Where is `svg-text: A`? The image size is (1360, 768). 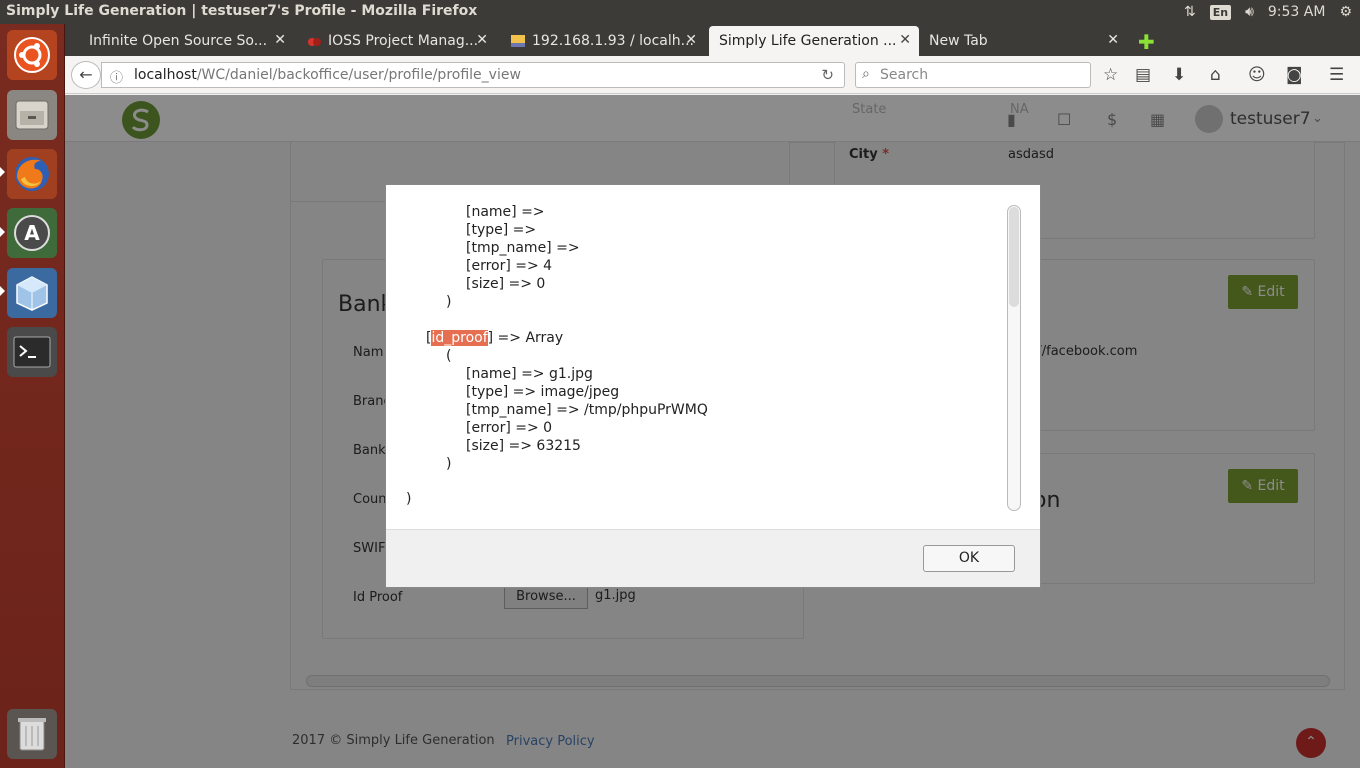 svg-text: A is located at coordinates (32, 233).